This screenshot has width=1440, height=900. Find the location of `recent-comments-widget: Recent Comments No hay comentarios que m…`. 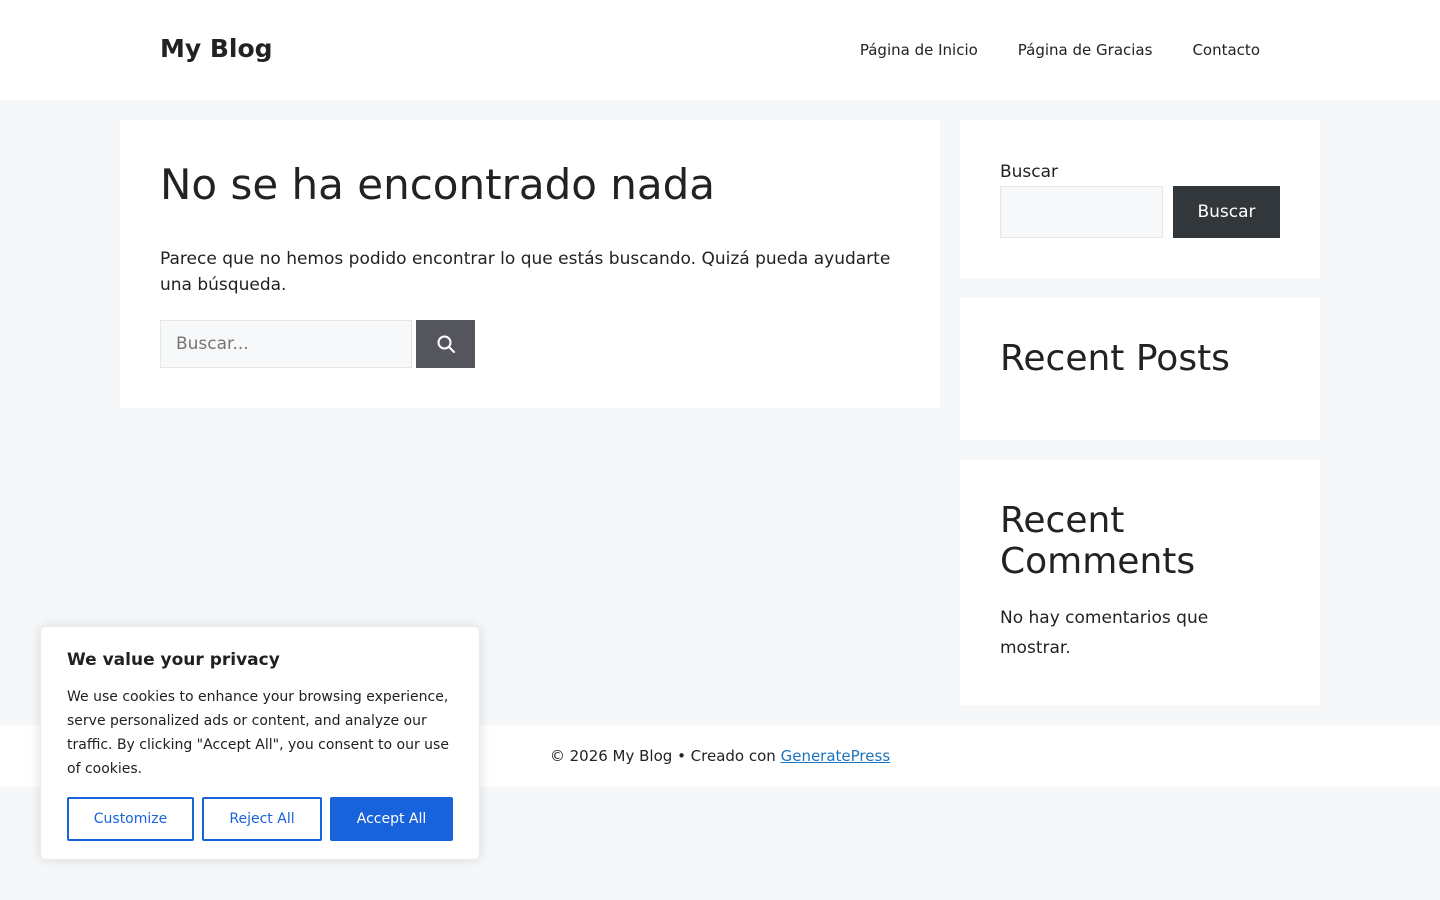

recent-comments-widget: Recent Comments No hay comentarios que m… is located at coordinates (1140, 582).